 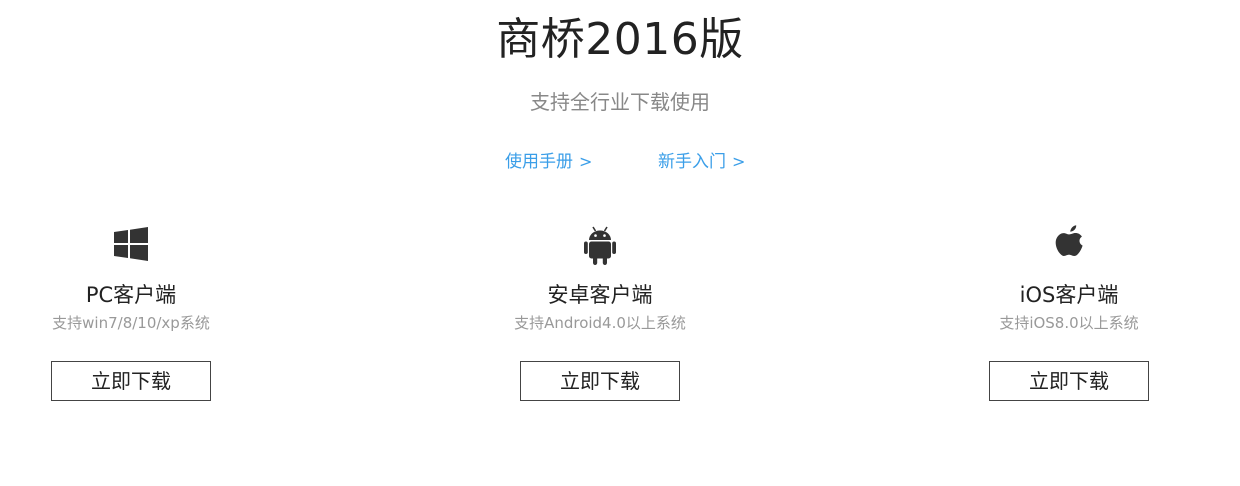 I want to click on user-manual-link: 使用手册 >, so click(x=548, y=162).